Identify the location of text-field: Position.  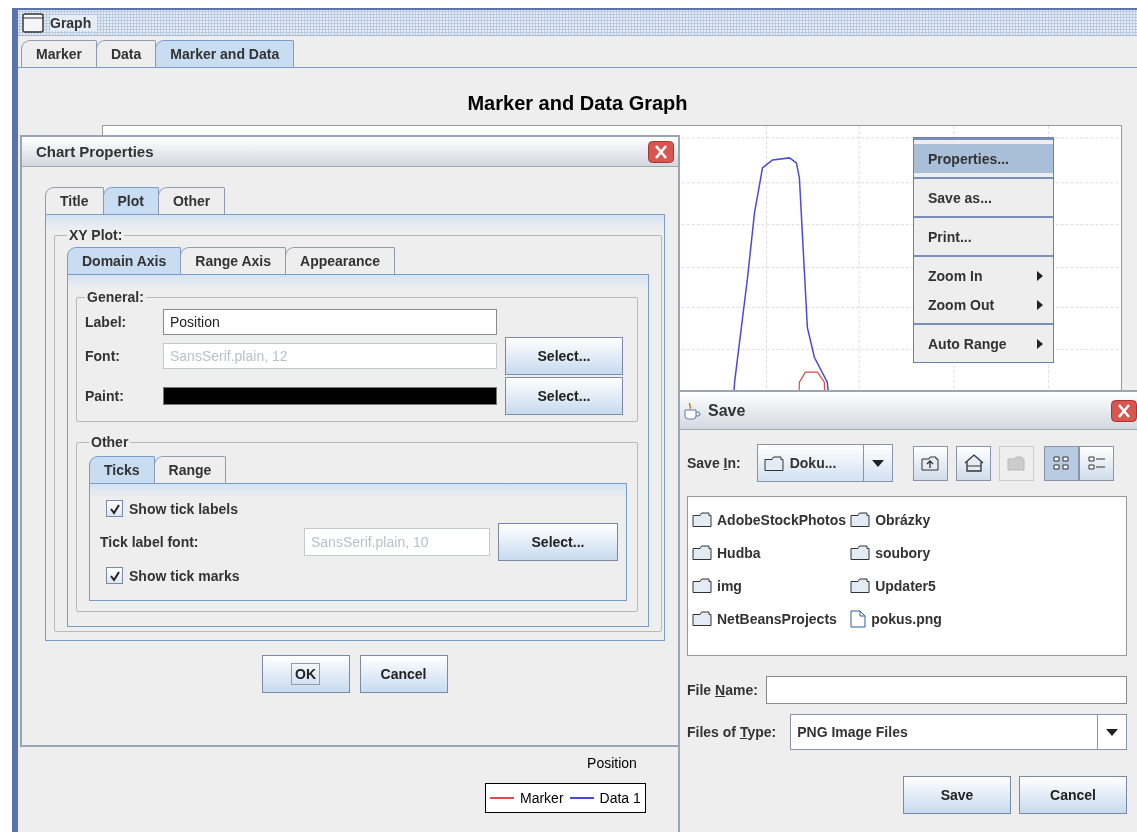
(330, 322).